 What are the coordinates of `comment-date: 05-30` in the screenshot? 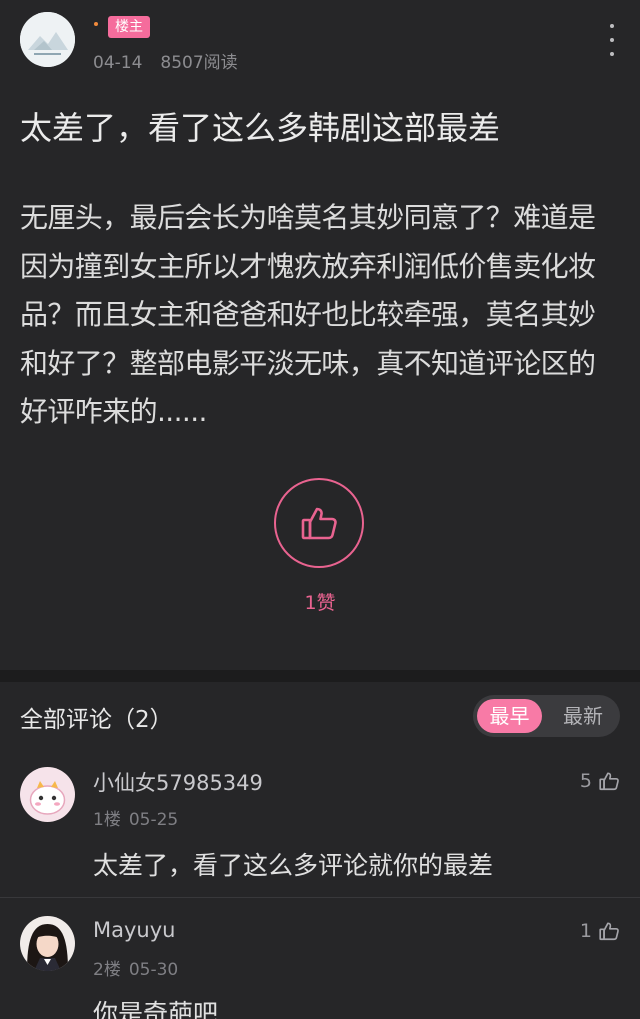 It's located at (153, 970).